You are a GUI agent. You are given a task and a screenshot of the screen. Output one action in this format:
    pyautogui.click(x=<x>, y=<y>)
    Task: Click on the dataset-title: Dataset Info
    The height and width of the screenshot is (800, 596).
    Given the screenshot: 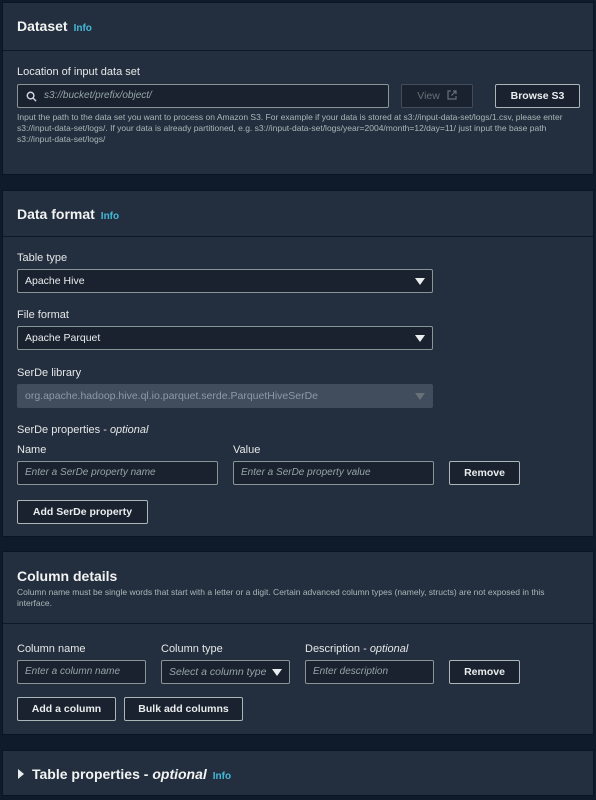 What is the action you would take?
    pyautogui.click(x=54, y=26)
    